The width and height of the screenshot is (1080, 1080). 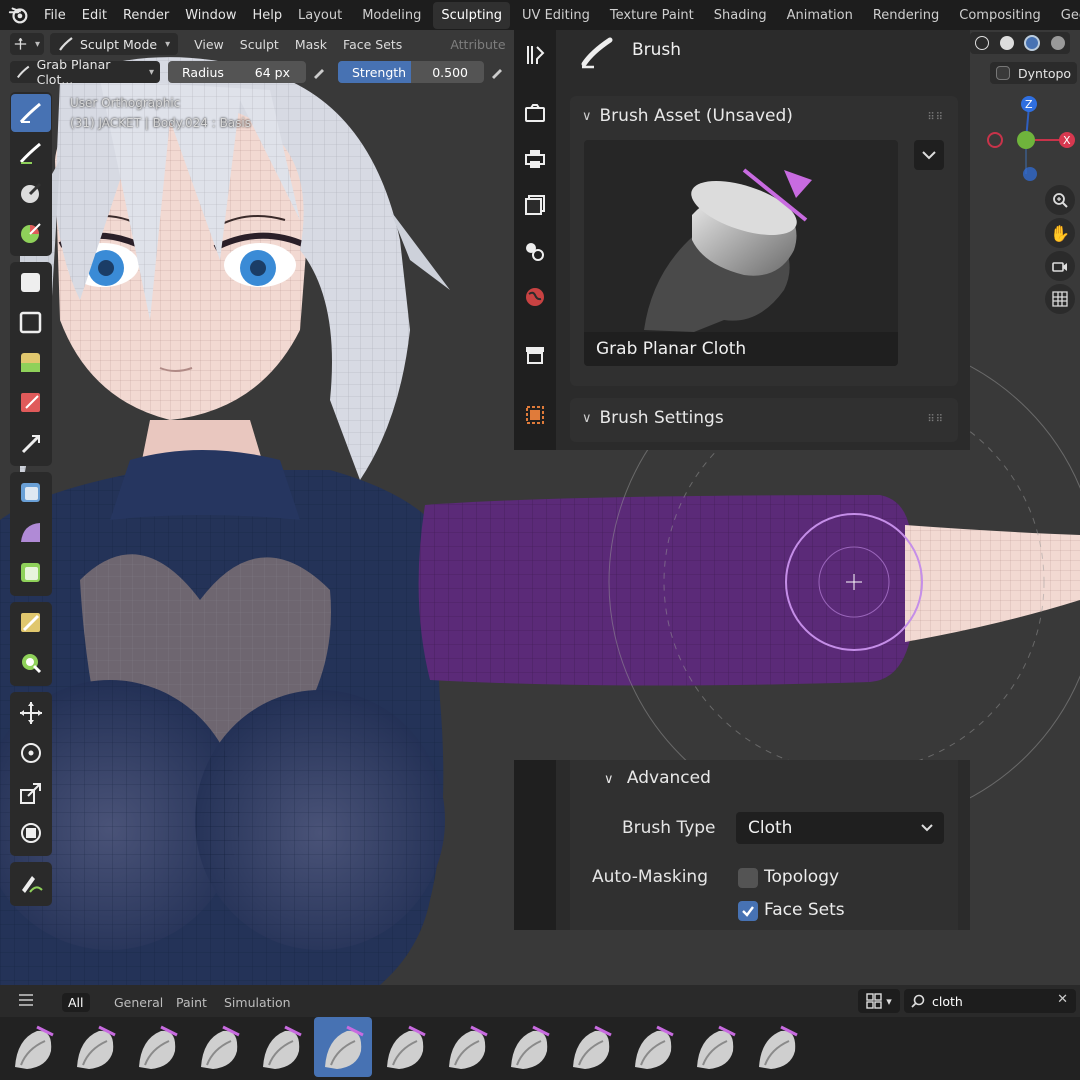 What do you see at coordinates (535, 113) in the screenshot?
I see `tab-render` at bounding box center [535, 113].